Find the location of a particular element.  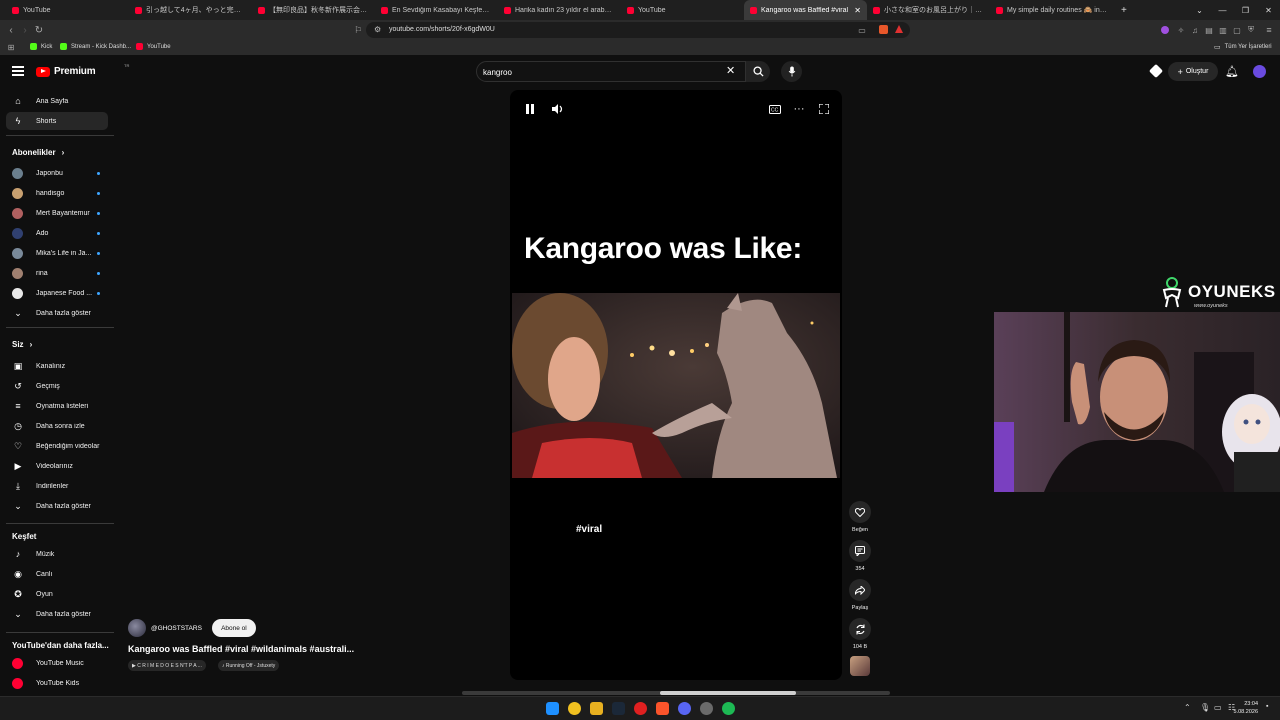

url-field: ⚙ youtube.com/shorts/20f-x6gdW0U is located at coordinates (638, 30).